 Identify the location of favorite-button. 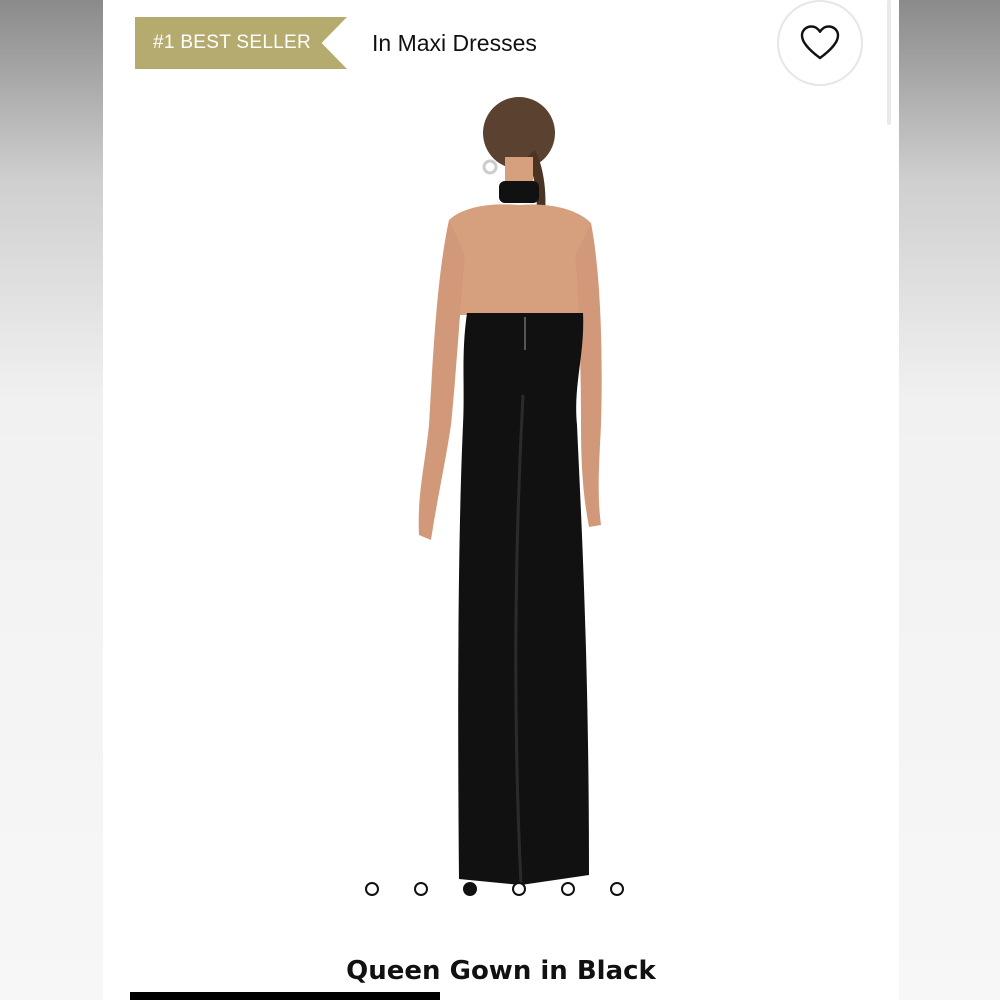
(820, 43).